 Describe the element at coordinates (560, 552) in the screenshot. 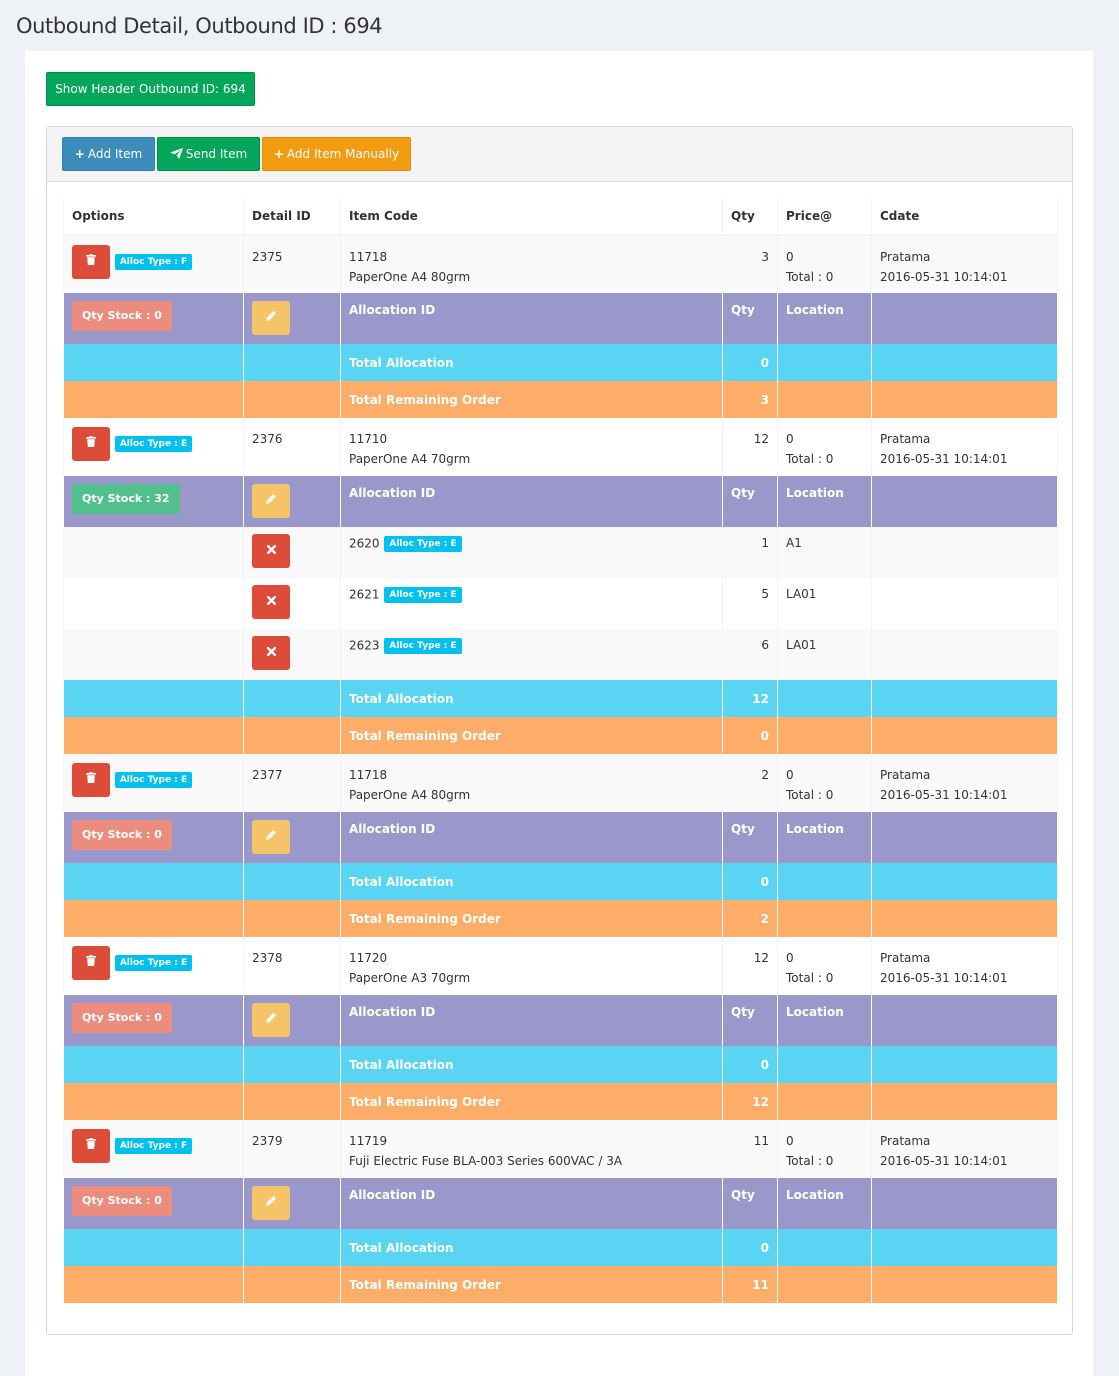

I see `allocation-row: 2620 Alloc Type : E 1 A1` at that location.